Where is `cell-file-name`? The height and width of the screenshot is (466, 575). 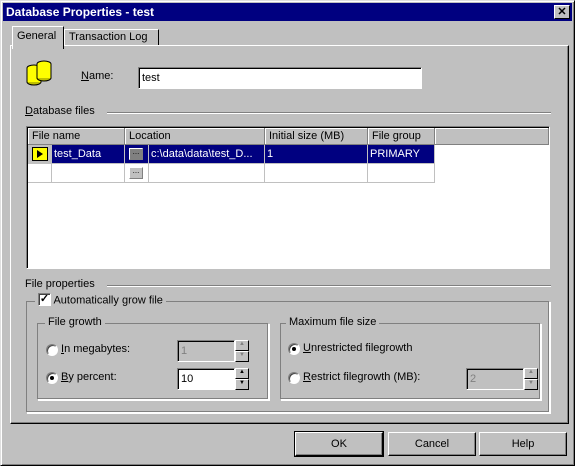 cell-file-name is located at coordinates (88, 173).